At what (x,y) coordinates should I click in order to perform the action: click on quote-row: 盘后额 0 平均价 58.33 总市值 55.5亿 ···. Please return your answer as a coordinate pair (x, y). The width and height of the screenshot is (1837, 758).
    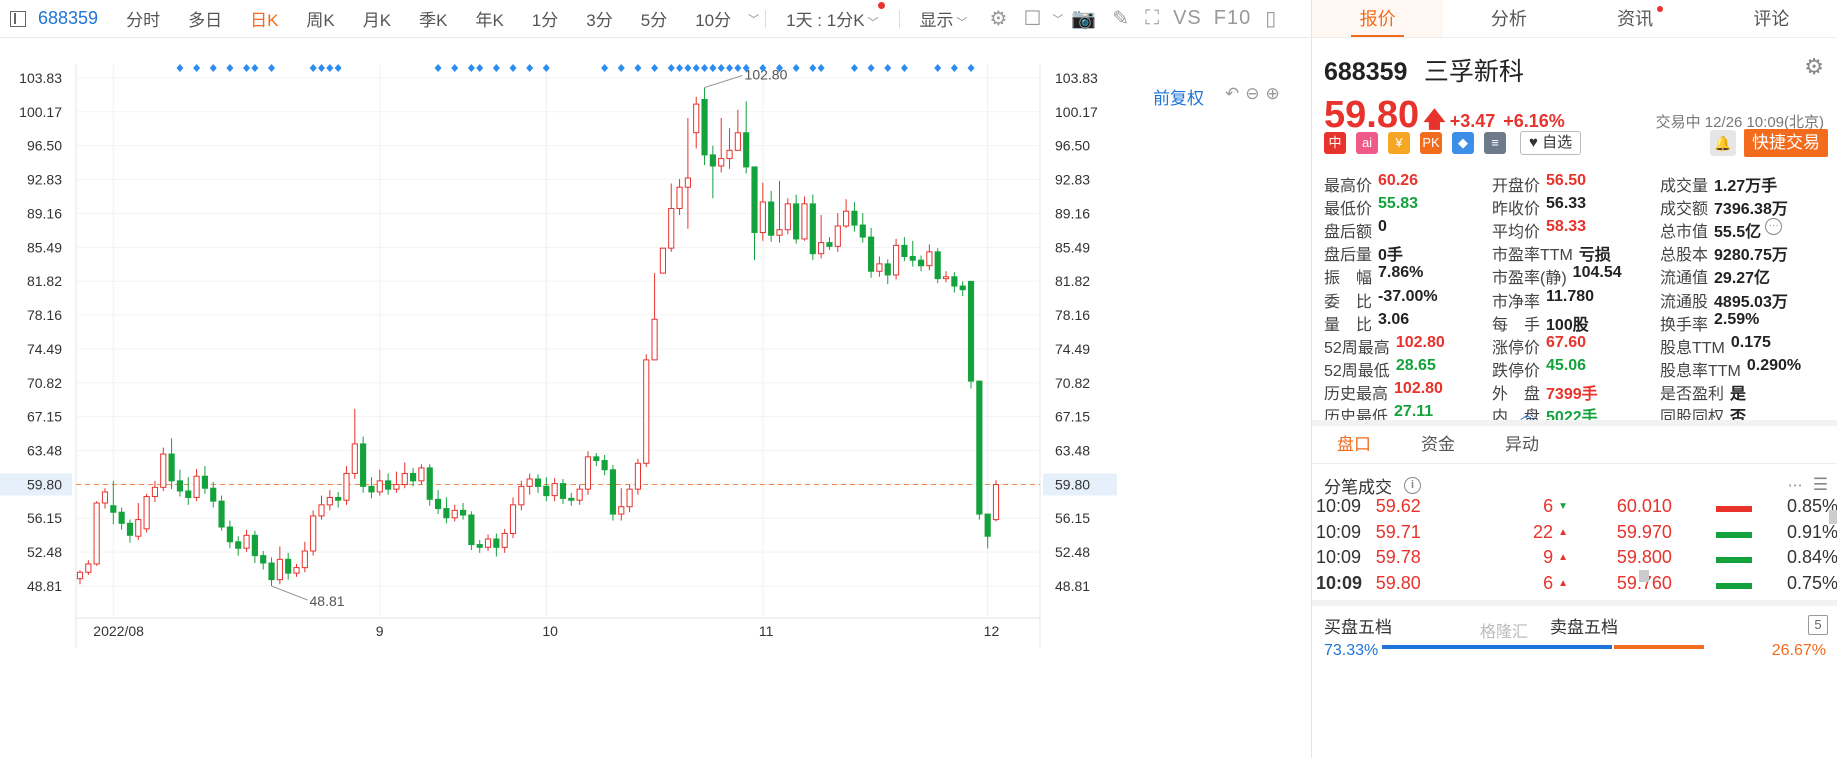
    Looking at the image, I should click on (1579, 229).